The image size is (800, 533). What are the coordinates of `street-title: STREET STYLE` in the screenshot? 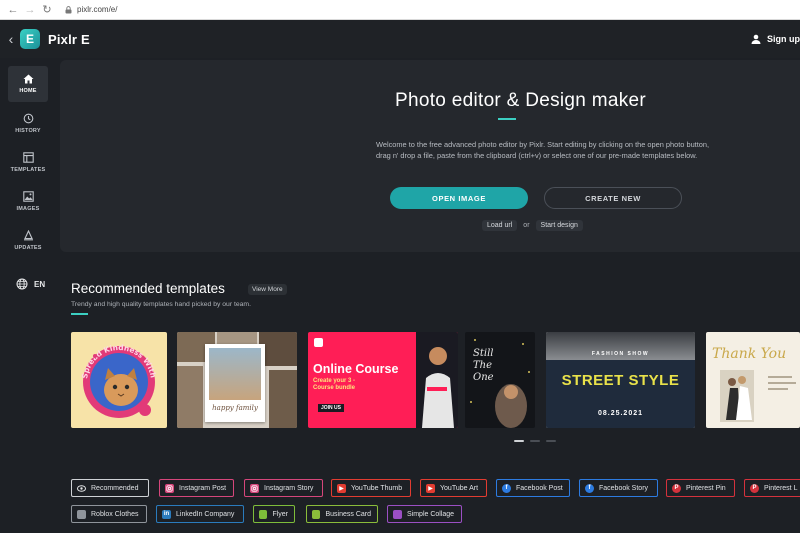 It's located at (620, 380).